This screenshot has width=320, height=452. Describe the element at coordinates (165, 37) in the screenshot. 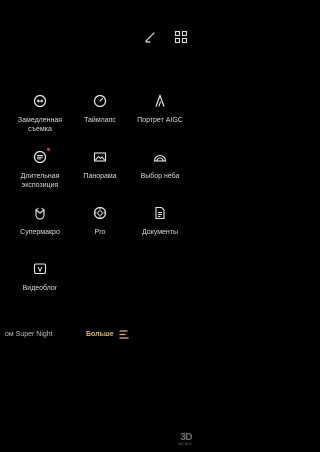

I see `top-toolbar` at that location.